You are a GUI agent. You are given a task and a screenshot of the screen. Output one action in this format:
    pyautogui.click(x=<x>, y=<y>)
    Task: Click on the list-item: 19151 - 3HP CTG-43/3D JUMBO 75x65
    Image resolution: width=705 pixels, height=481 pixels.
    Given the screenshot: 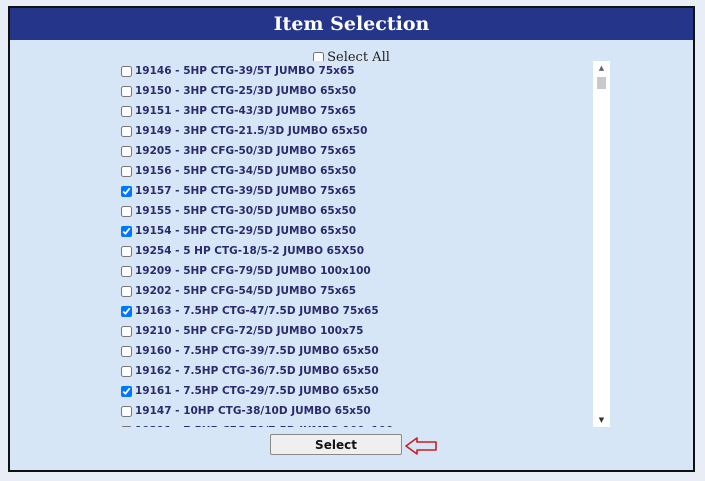 What is the action you would take?
    pyautogui.click(x=364, y=111)
    